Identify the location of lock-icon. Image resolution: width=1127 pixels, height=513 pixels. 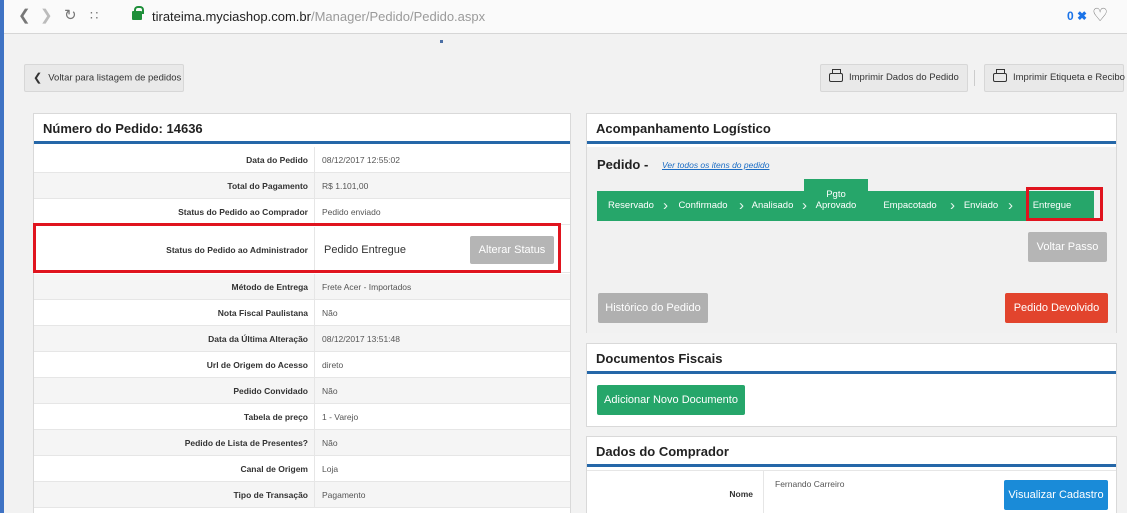
(138, 13).